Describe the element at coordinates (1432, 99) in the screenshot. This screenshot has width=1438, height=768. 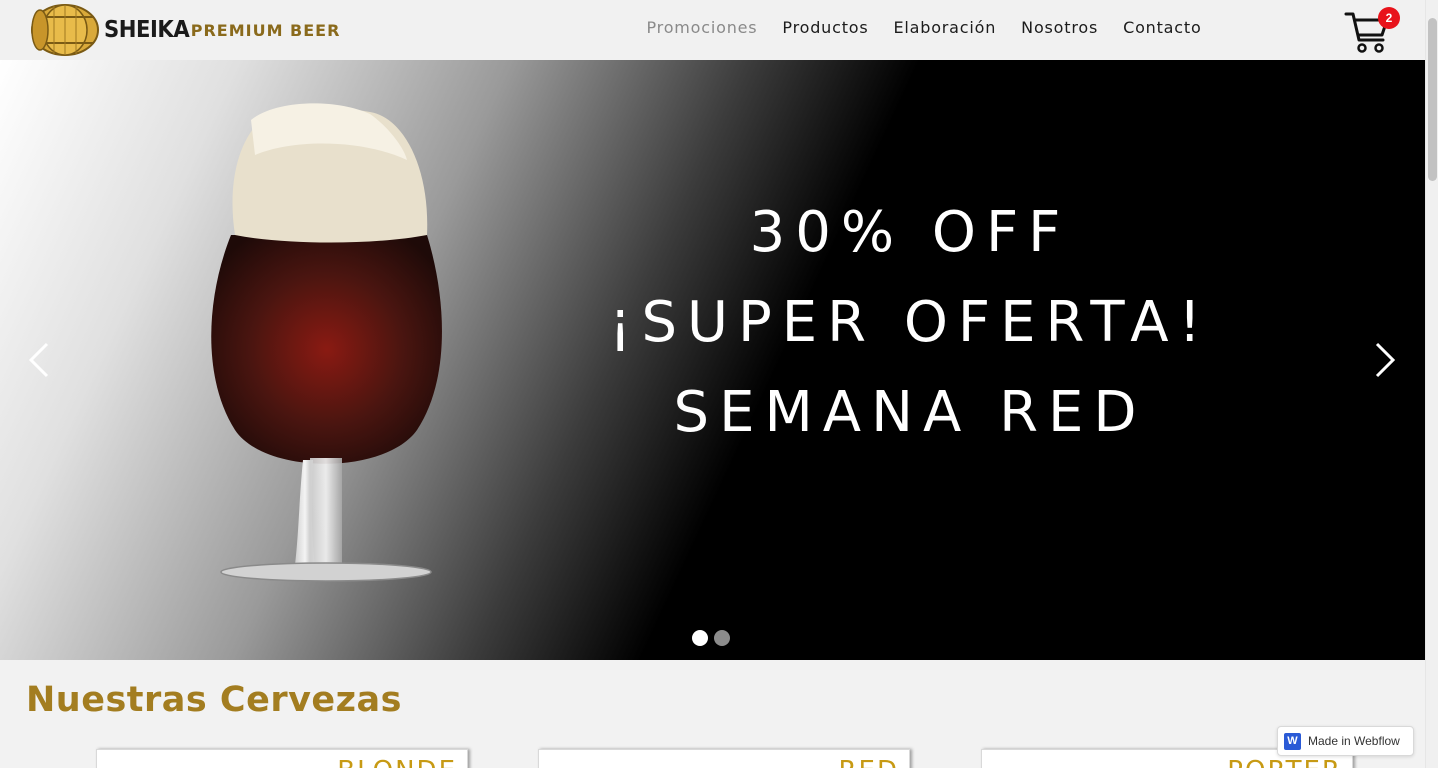
I see `scrollbar-thumb` at that location.